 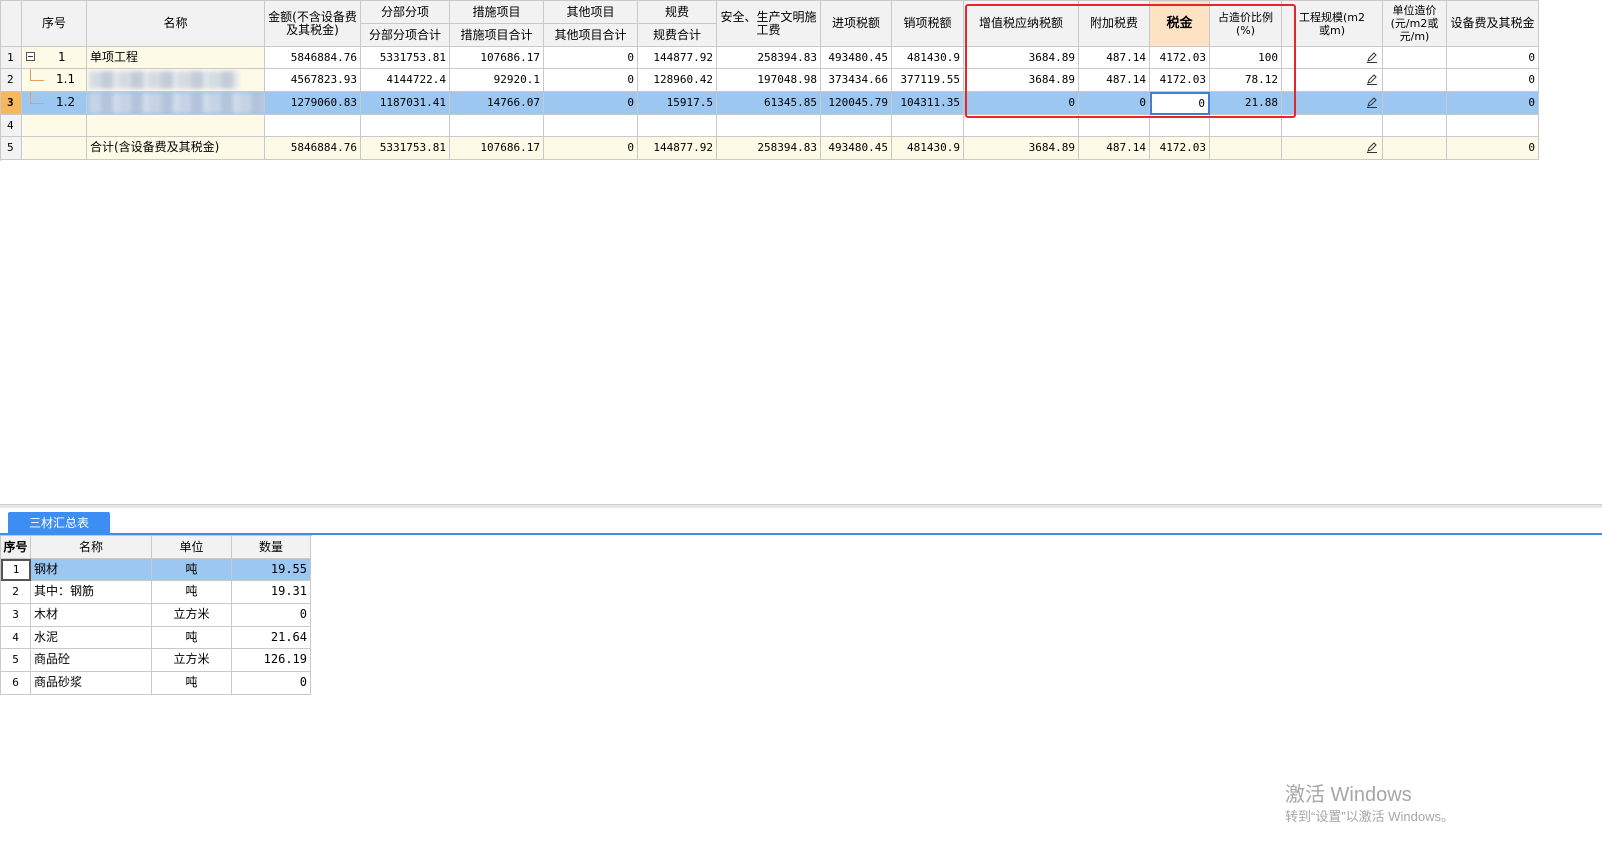 I want to click on tax-cell: 4172.03, so click(x=1180, y=148).